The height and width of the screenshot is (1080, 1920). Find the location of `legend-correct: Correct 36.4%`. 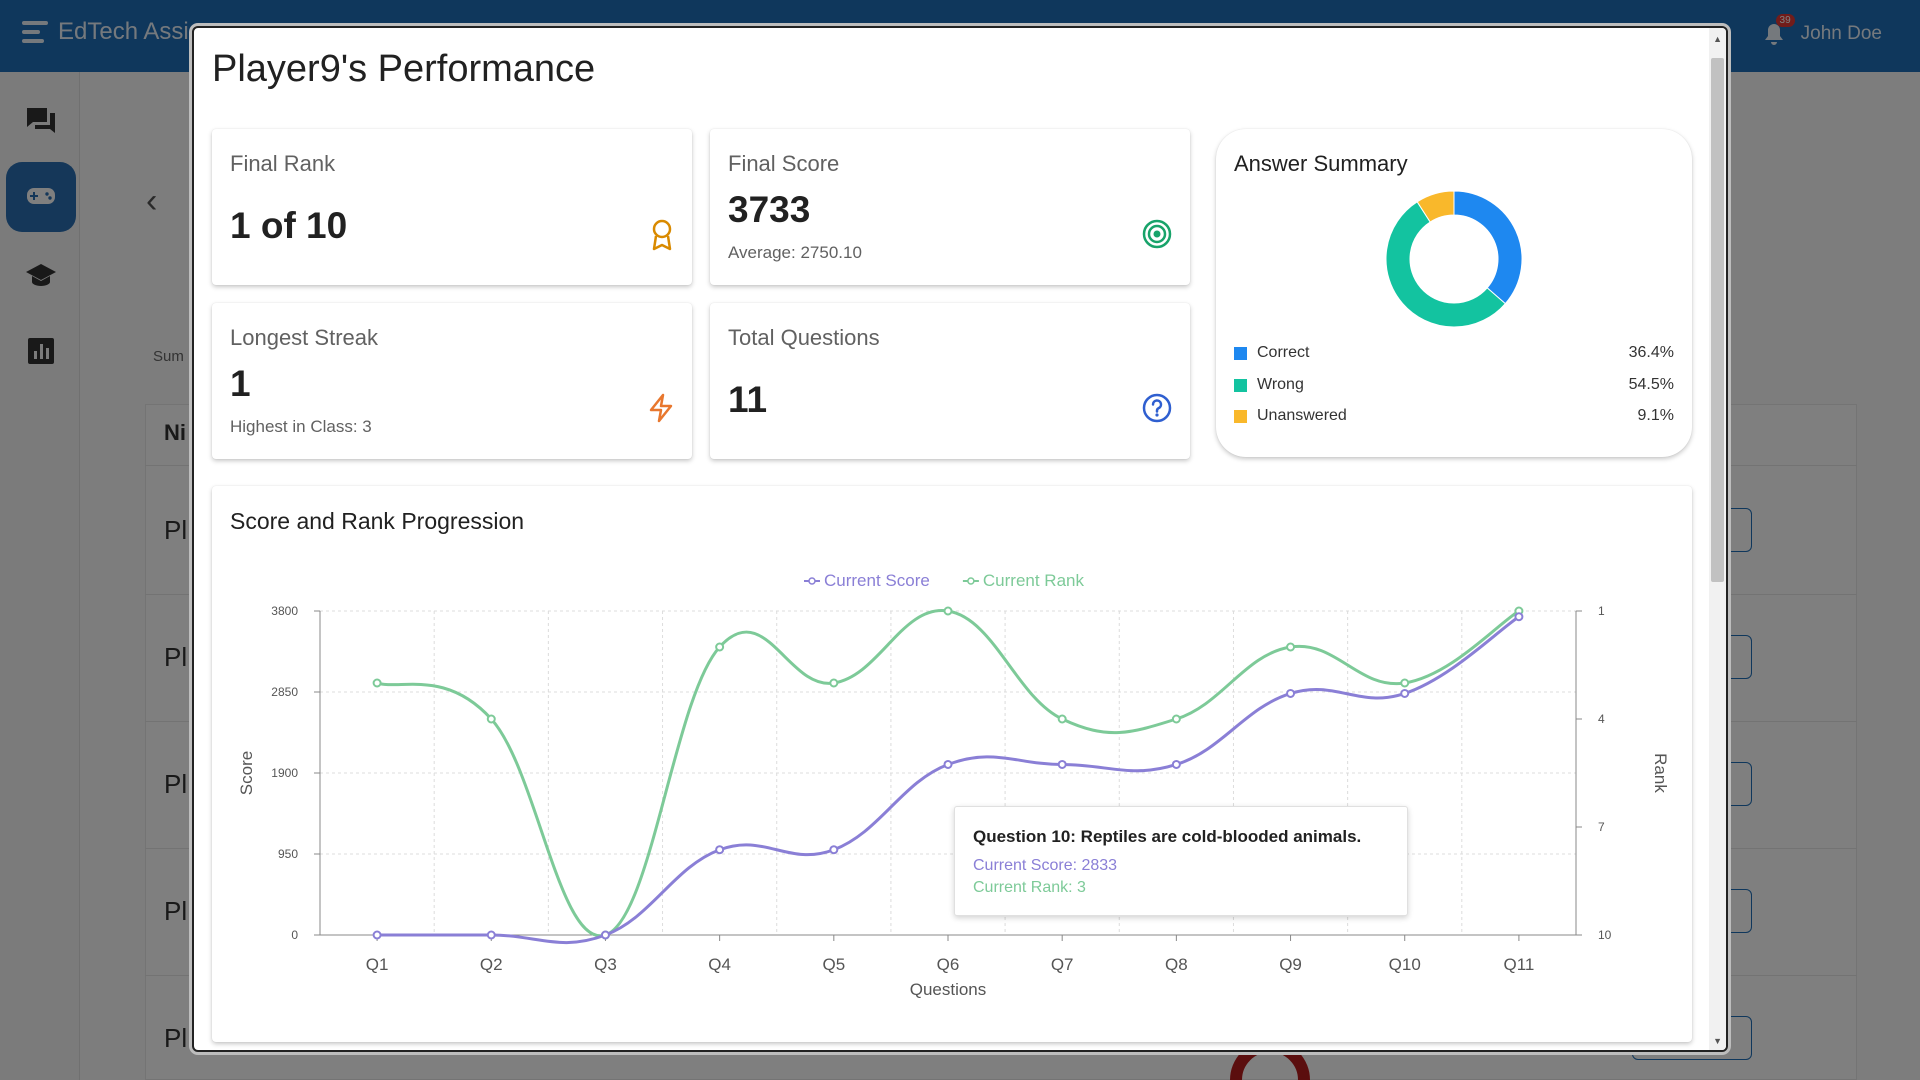

legend-correct: Correct 36.4% is located at coordinates (1454, 353).